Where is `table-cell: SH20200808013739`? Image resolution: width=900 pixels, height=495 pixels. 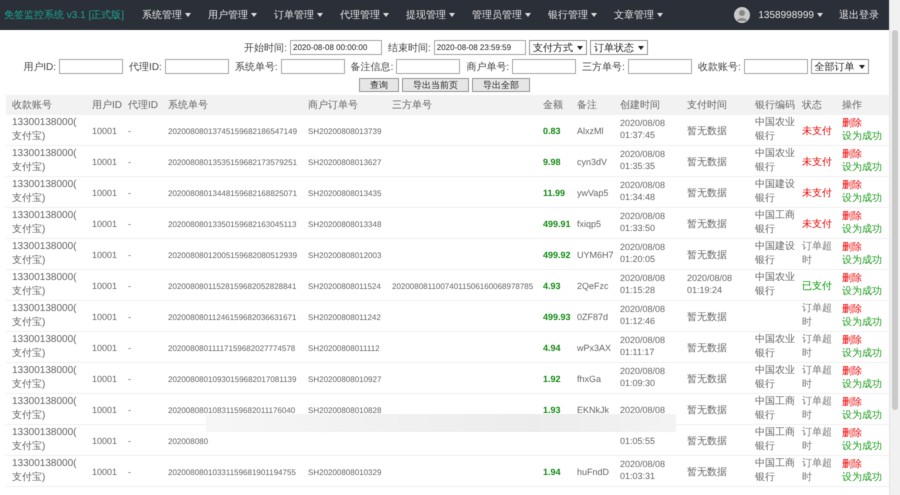
table-cell: SH20200808013739 is located at coordinates (345, 132).